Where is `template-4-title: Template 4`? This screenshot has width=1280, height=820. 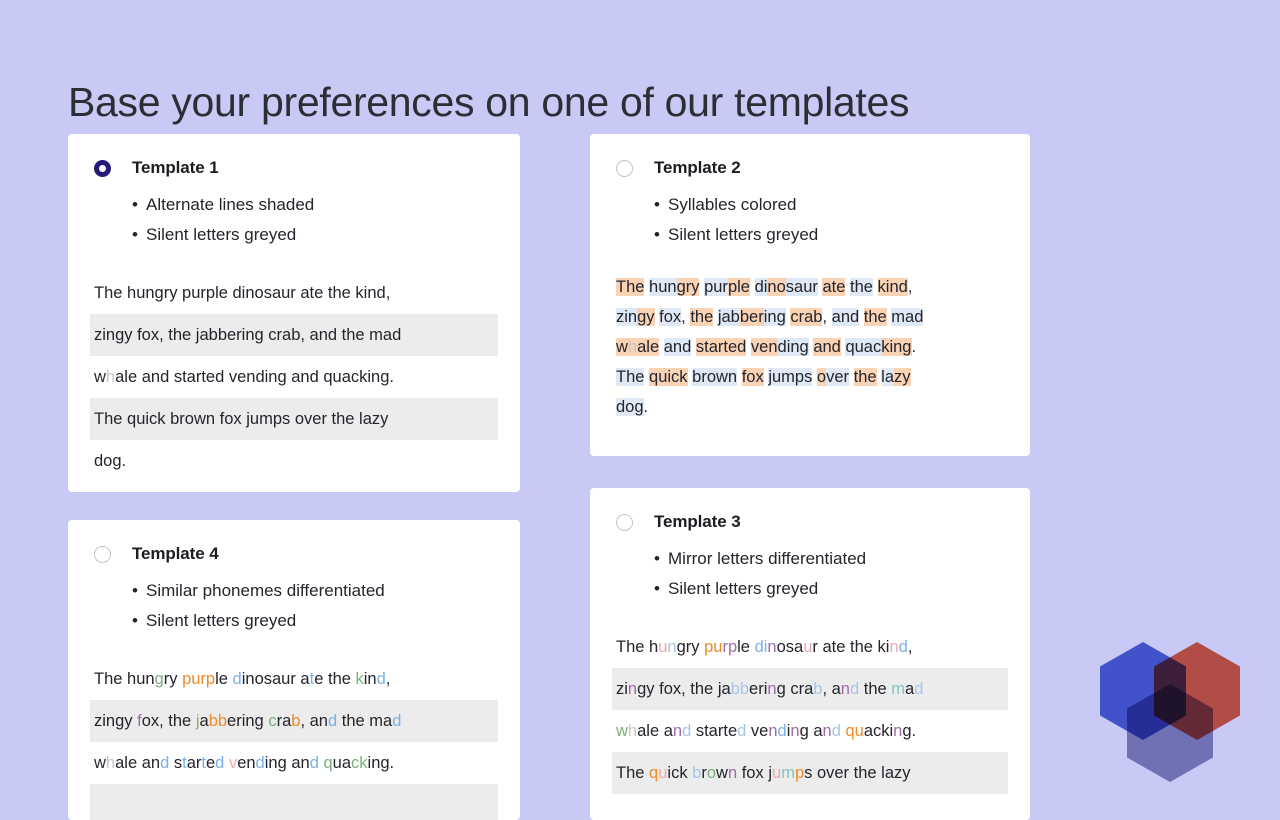 template-4-title: Template 4 is located at coordinates (175, 553).